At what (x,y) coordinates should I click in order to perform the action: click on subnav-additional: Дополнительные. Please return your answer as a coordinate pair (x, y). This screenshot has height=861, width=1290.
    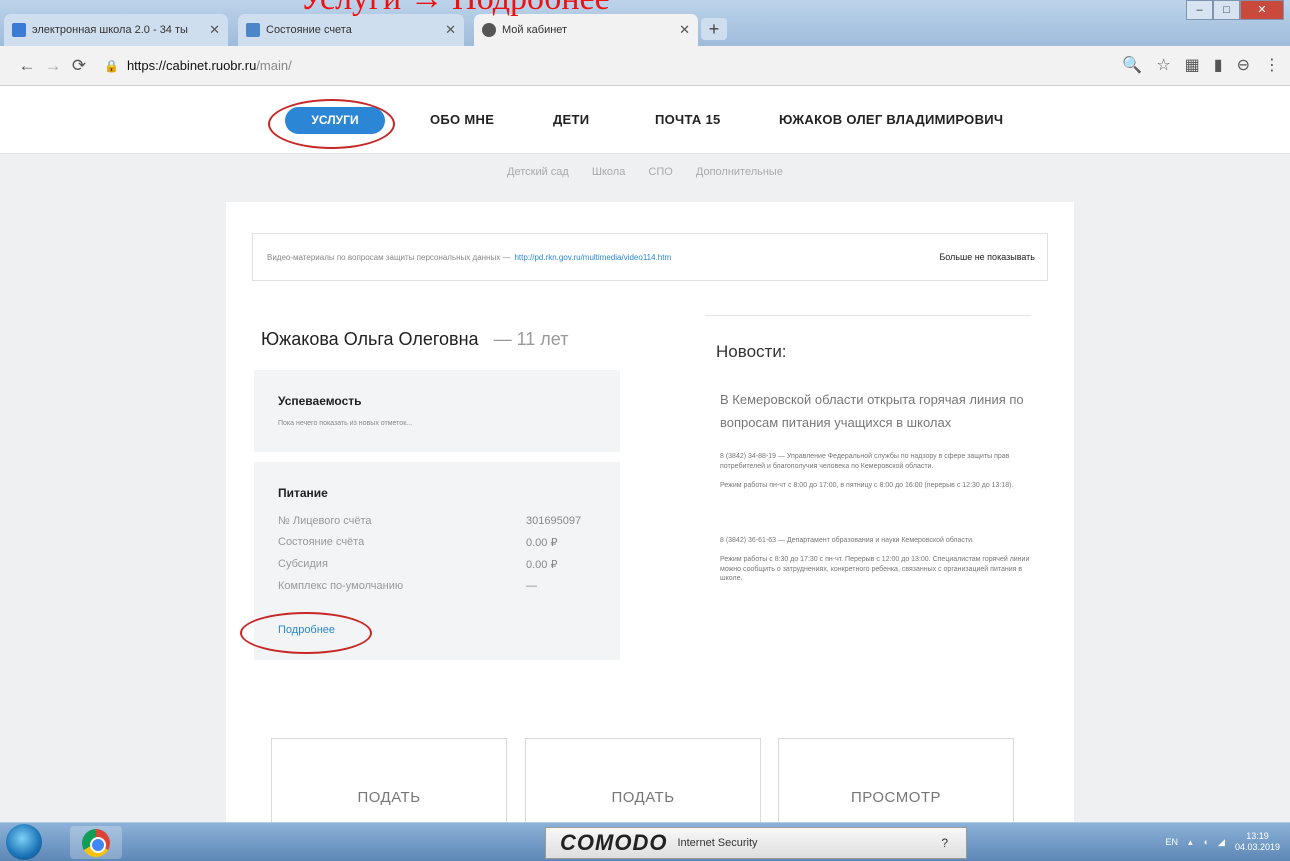
    Looking at the image, I should click on (739, 172).